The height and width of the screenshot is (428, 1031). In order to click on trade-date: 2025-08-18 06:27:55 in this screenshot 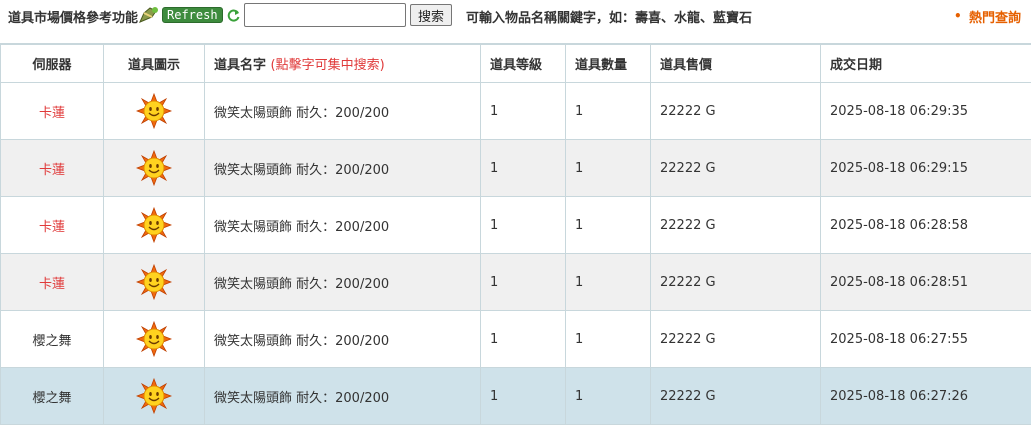, I will do `click(925, 339)`.